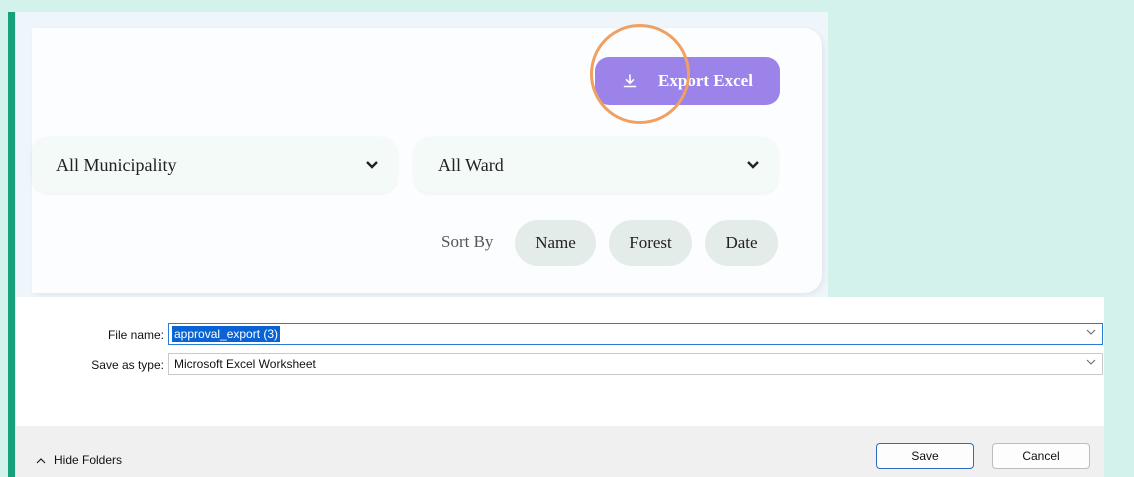  Describe the element at coordinates (127, 365) in the screenshot. I see `save-as-type-label: Save as type:` at that location.